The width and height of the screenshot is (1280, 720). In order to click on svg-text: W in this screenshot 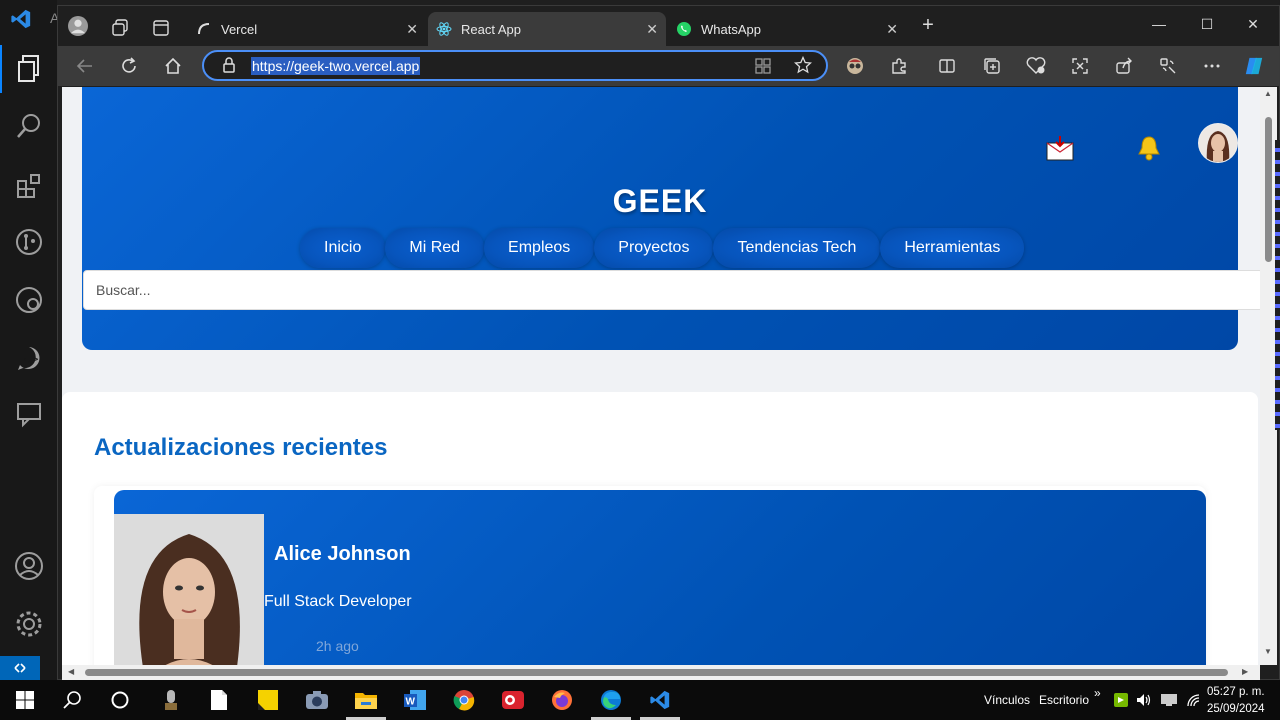, I will do `click(411, 702)`.